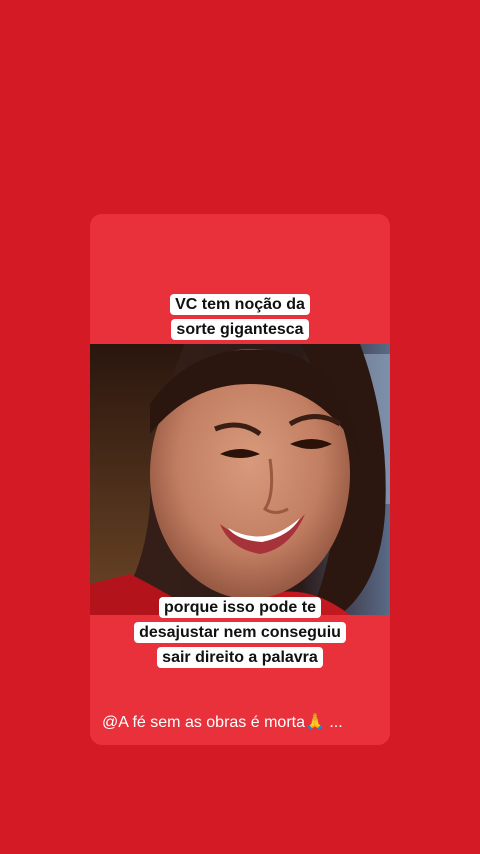 The height and width of the screenshot is (854, 480). What do you see at coordinates (240, 304) in the screenshot?
I see `caption-top-line-1: VC tem noção da` at bounding box center [240, 304].